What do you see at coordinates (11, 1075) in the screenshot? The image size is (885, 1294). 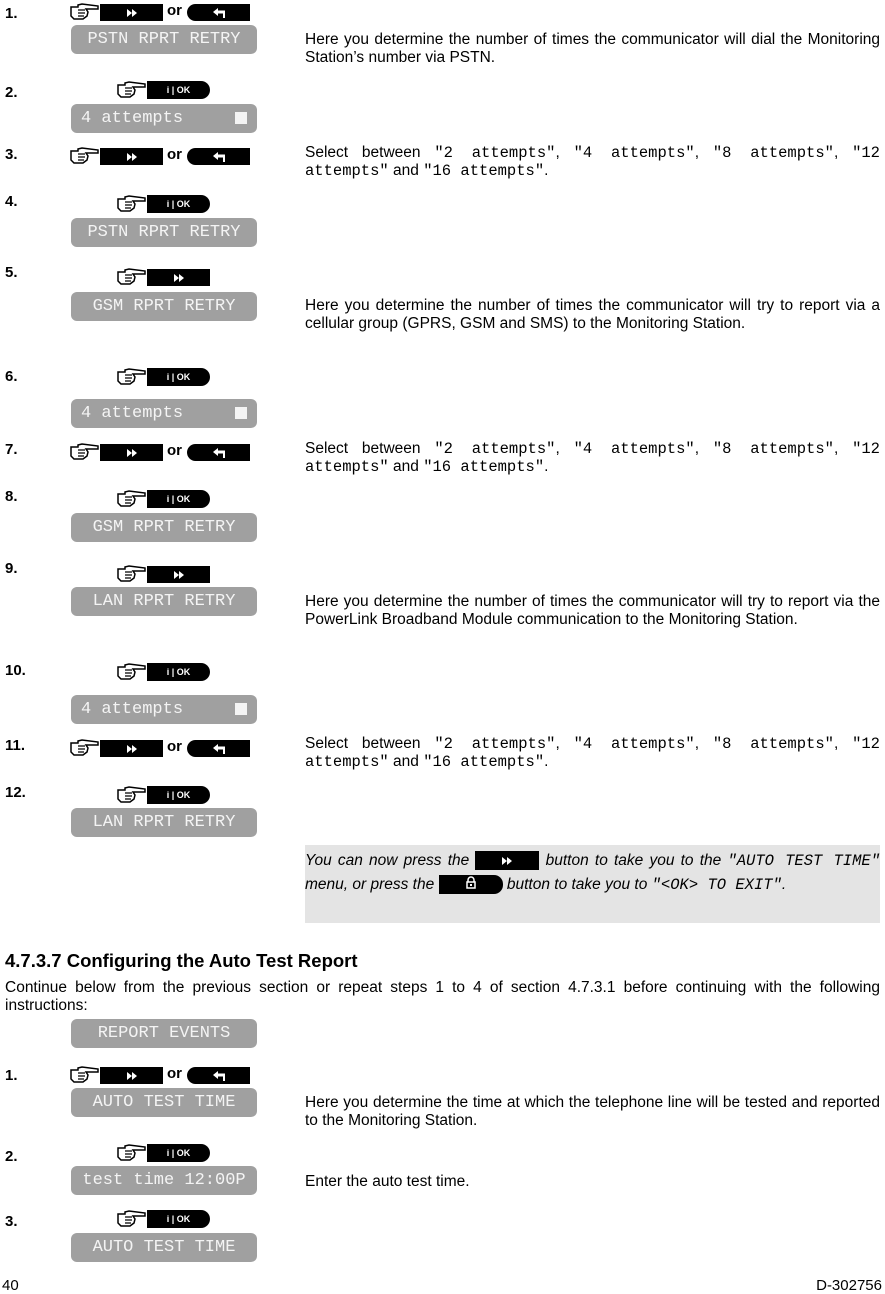 I see `step-number: 1.` at bounding box center [11, 1075].